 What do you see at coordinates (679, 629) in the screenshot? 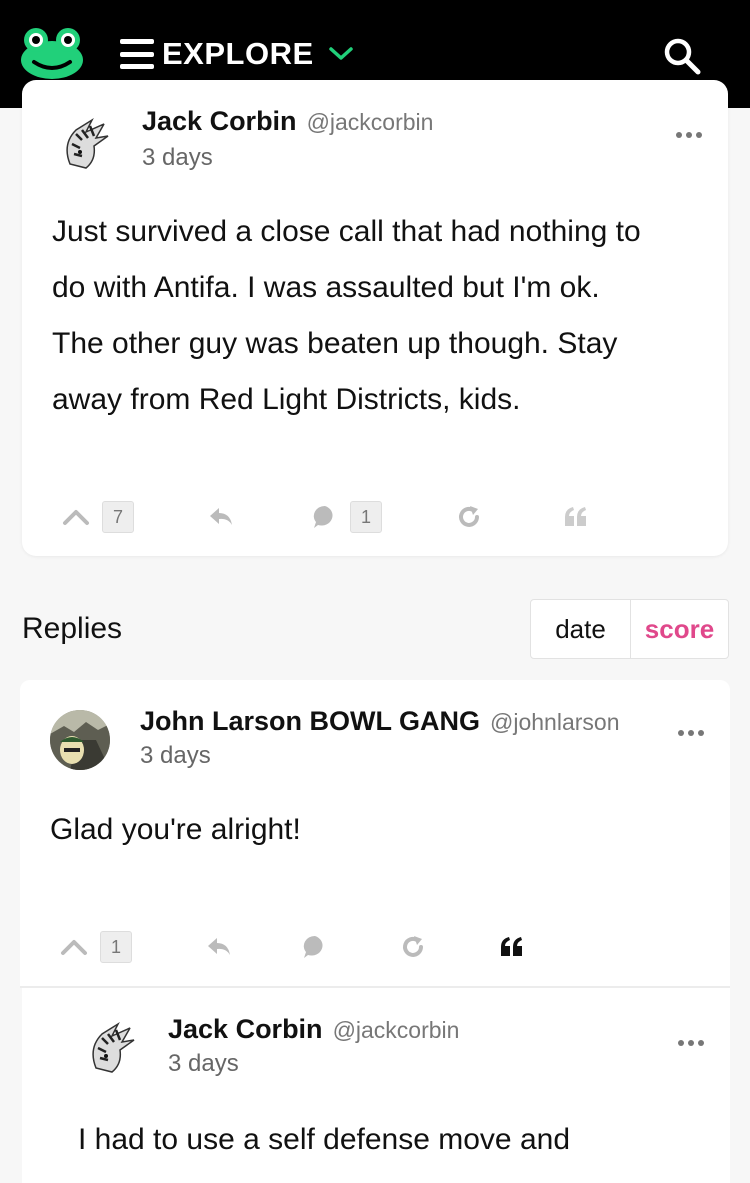
I see `sort-by-score-button: score` at bounding box center [679, 629].